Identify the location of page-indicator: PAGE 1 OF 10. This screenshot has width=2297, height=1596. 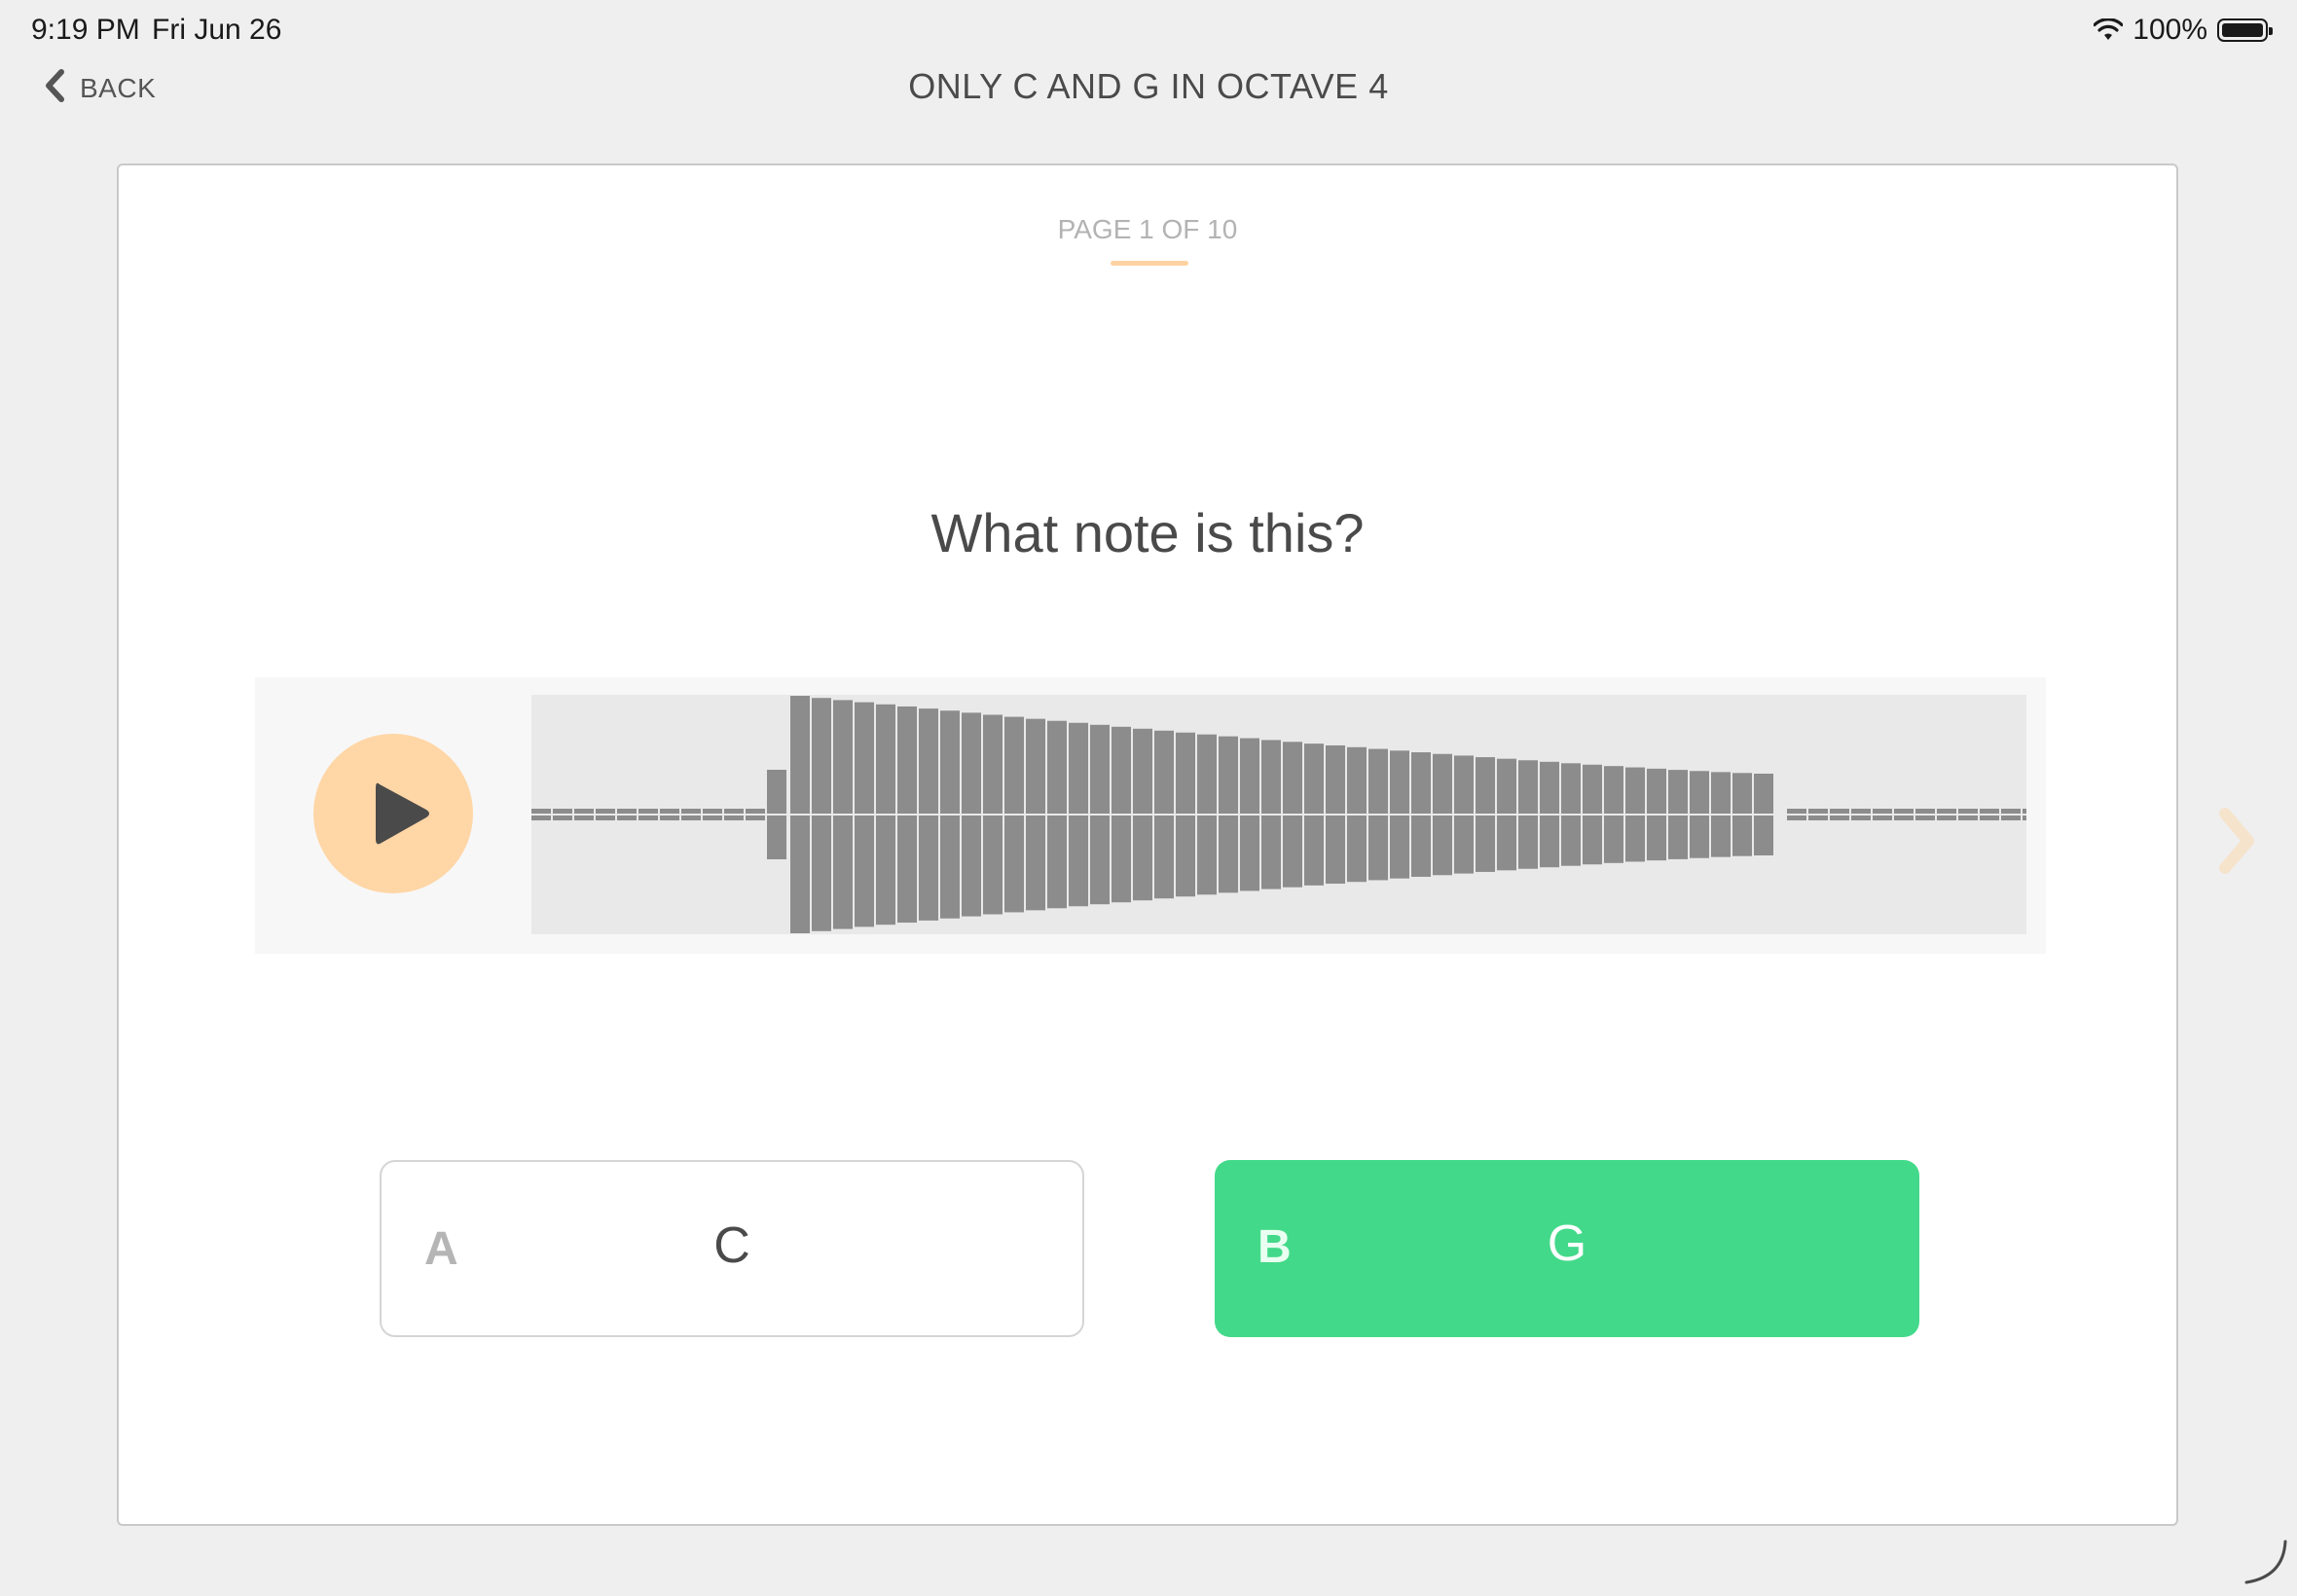
(1147, 229).